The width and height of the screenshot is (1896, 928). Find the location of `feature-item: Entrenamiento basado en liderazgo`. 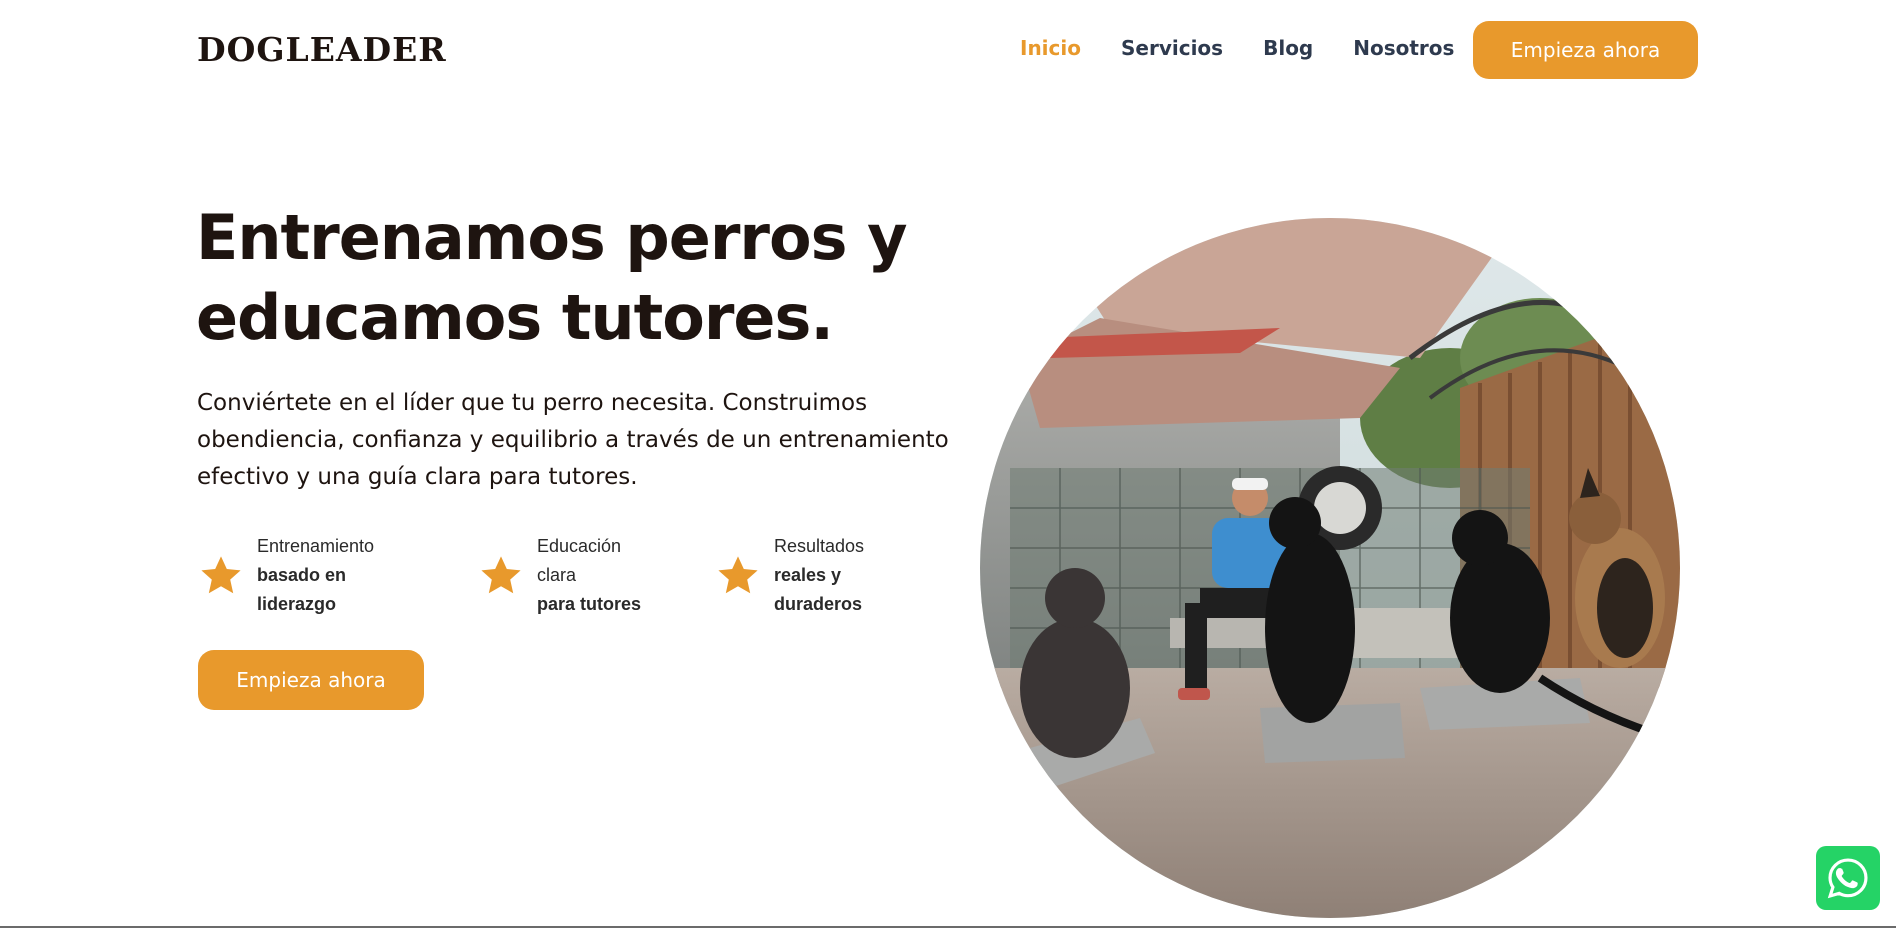

feature-item: Entrenamiento basado en liderazgo is located at coordinates (285, 575).